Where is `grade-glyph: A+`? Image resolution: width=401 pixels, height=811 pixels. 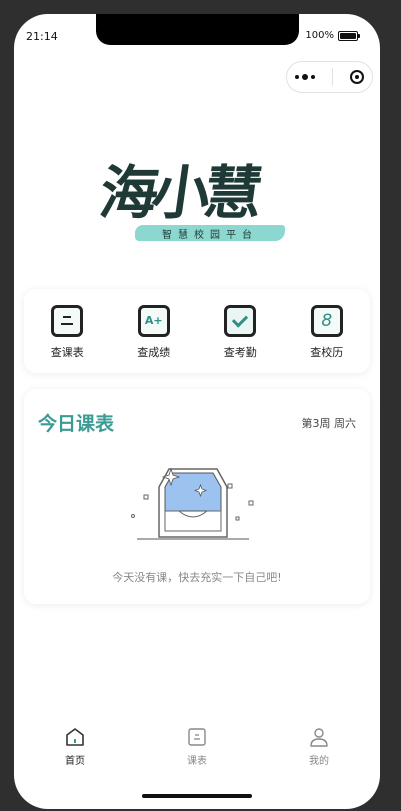
grade-glyph: A+ is located at coordinates (153, 320).